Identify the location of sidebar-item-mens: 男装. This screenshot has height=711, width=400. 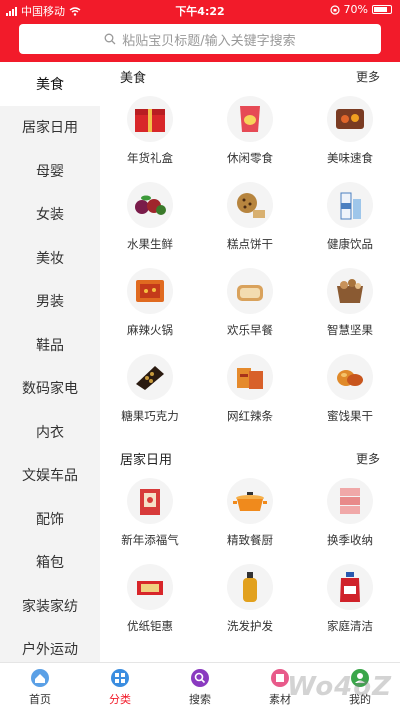
(50, 302).